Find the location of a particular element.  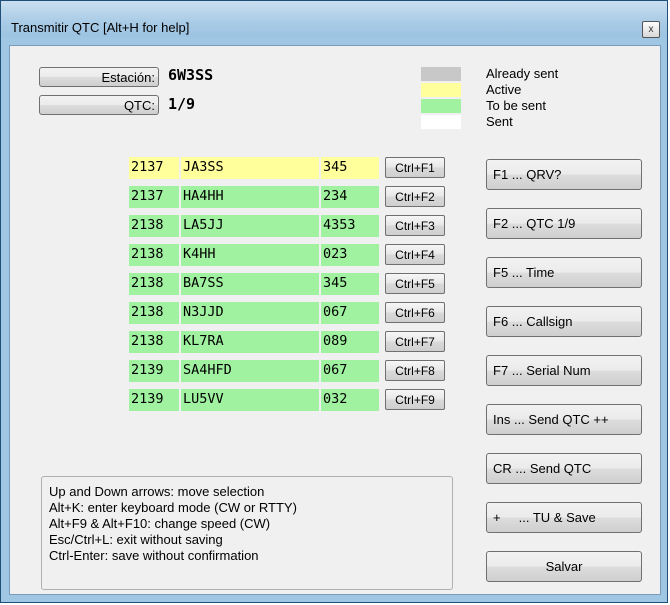

send-row-hotkey-button: Ctrl+F1 is located at coordinates (415, 167).